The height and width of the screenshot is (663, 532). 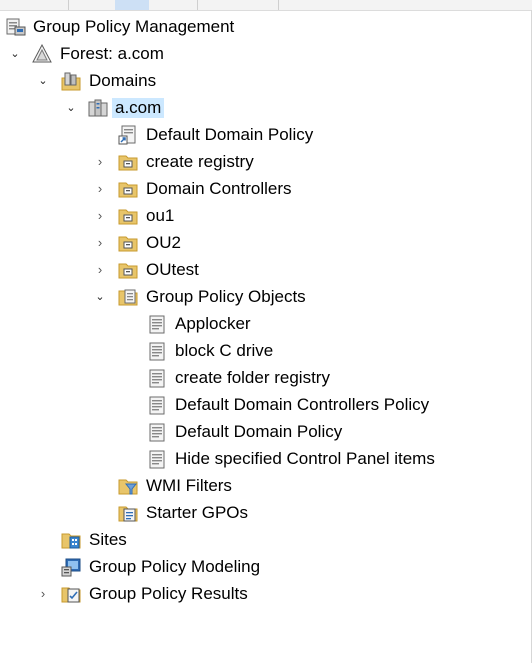 I want to click on tree-node-label: create folder registry, so click(x=252, y=377).